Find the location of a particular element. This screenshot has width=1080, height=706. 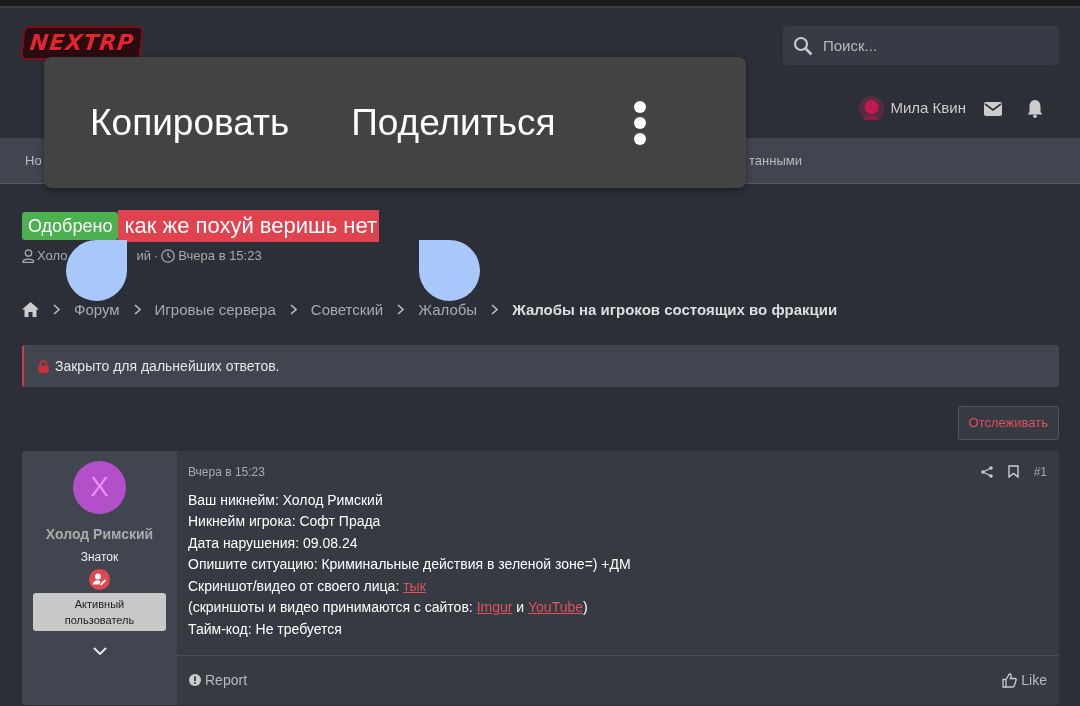

nav-tab: Но is located at coordinates (33, 160).